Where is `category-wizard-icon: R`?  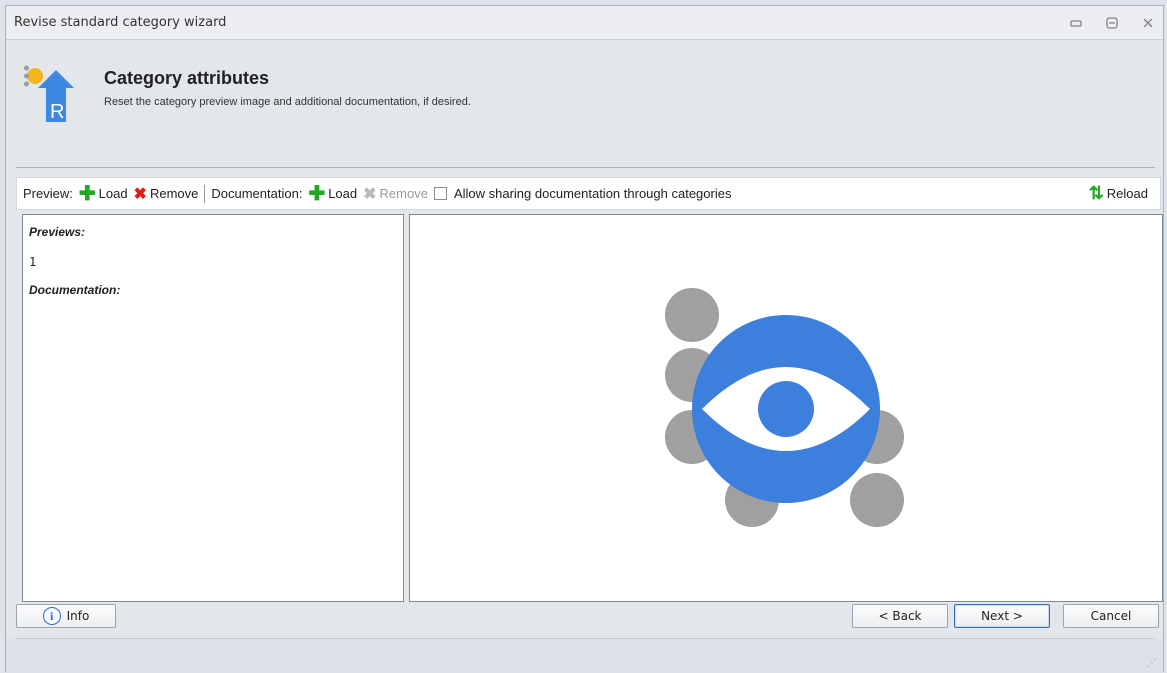
category-wizard-icon: R is located at coordinates (49, 94).